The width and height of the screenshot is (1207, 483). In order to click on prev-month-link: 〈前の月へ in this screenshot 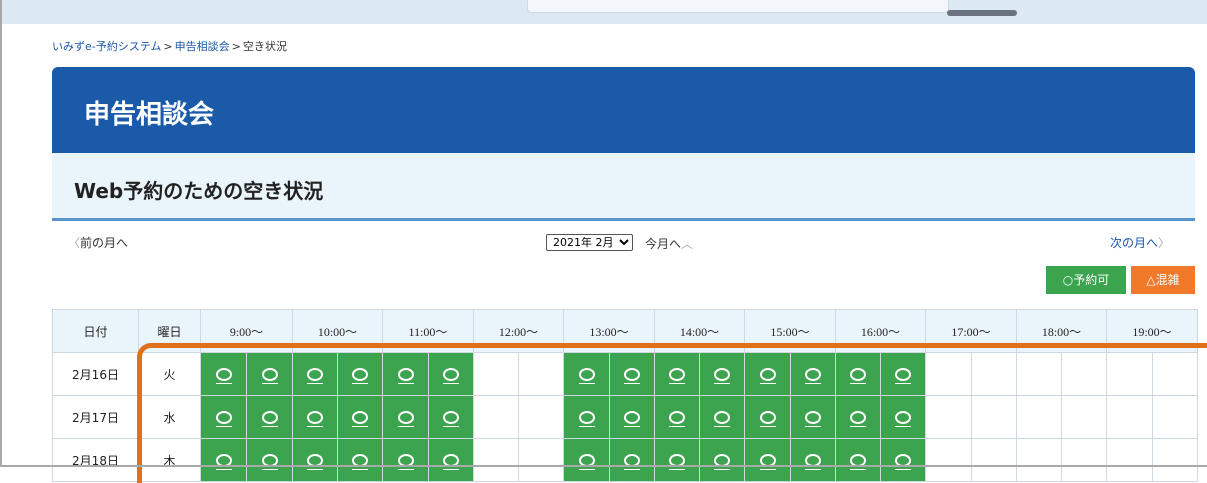, I will do `click(98, 242)`.